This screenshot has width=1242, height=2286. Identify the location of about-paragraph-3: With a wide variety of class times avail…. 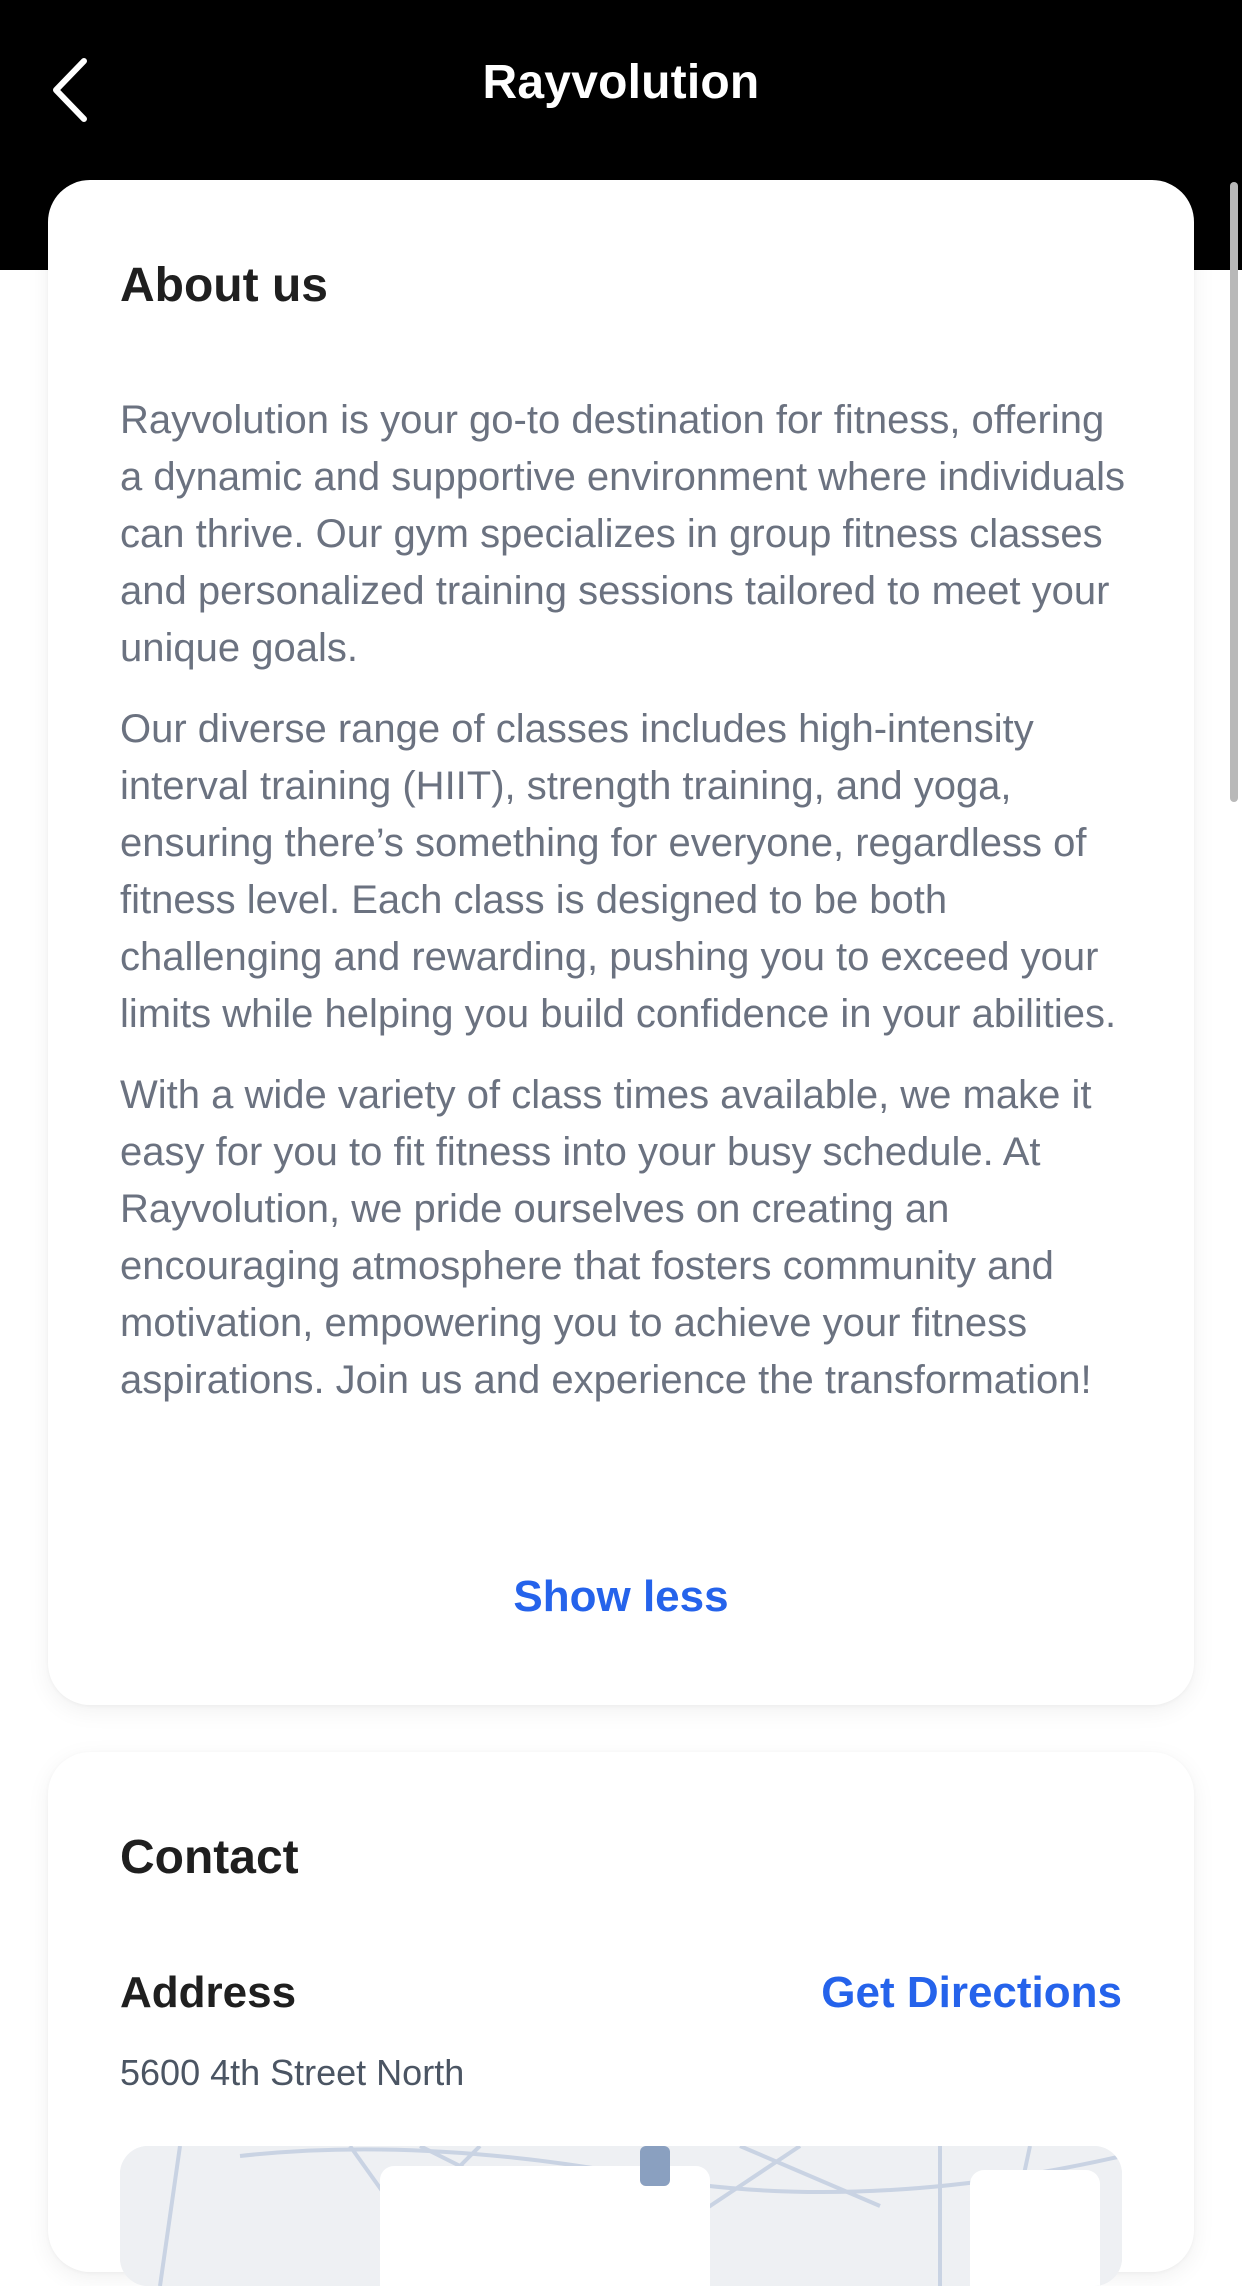
(606, 1237).